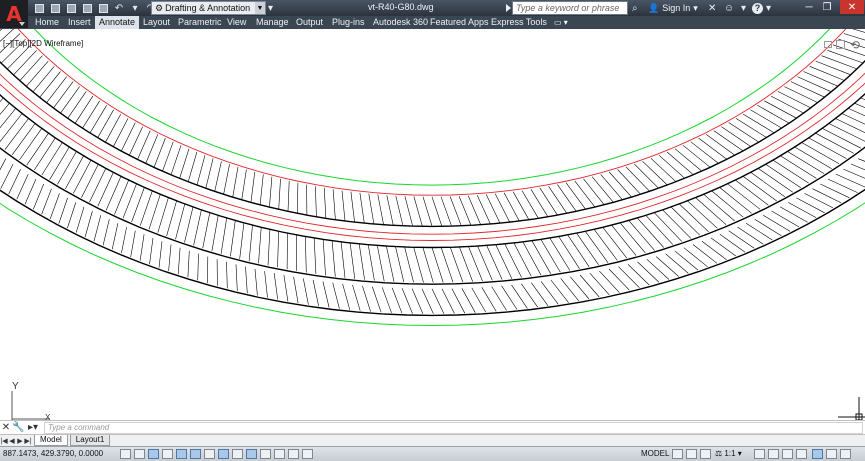  Describe the element at coordinates (28, 441) in the screenshot. I see `last-tab-icon: ▶|` at that location.